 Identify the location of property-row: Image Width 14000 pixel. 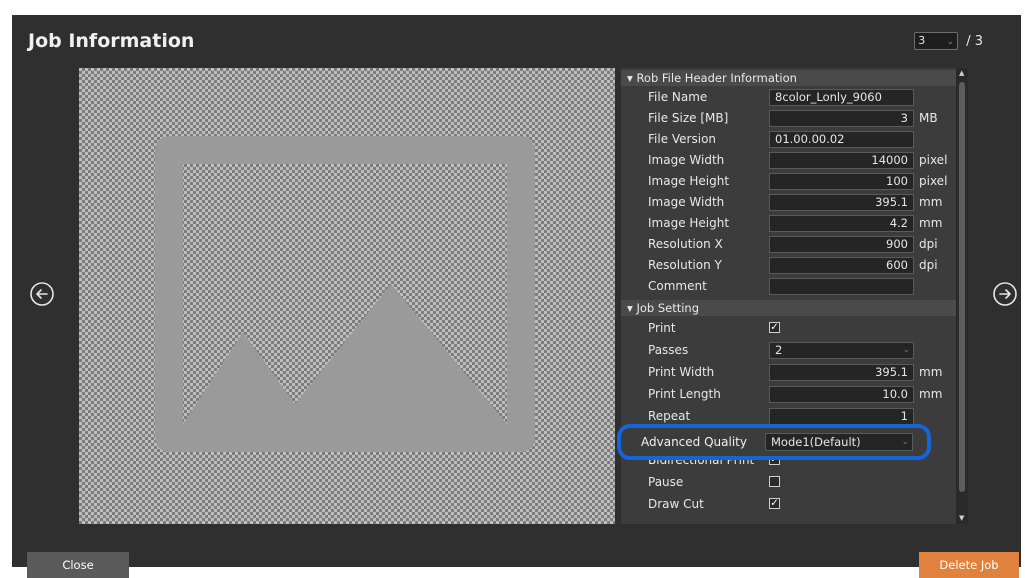
(793, 160).